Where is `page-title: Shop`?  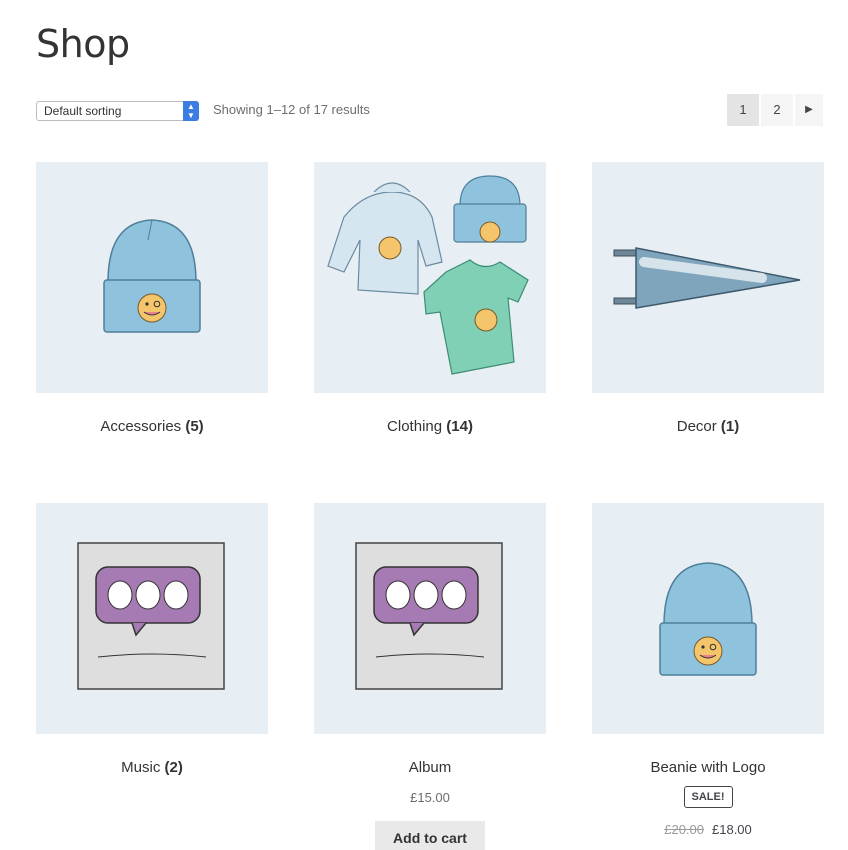 page-title: Shop is located at coordinates (83, 44).